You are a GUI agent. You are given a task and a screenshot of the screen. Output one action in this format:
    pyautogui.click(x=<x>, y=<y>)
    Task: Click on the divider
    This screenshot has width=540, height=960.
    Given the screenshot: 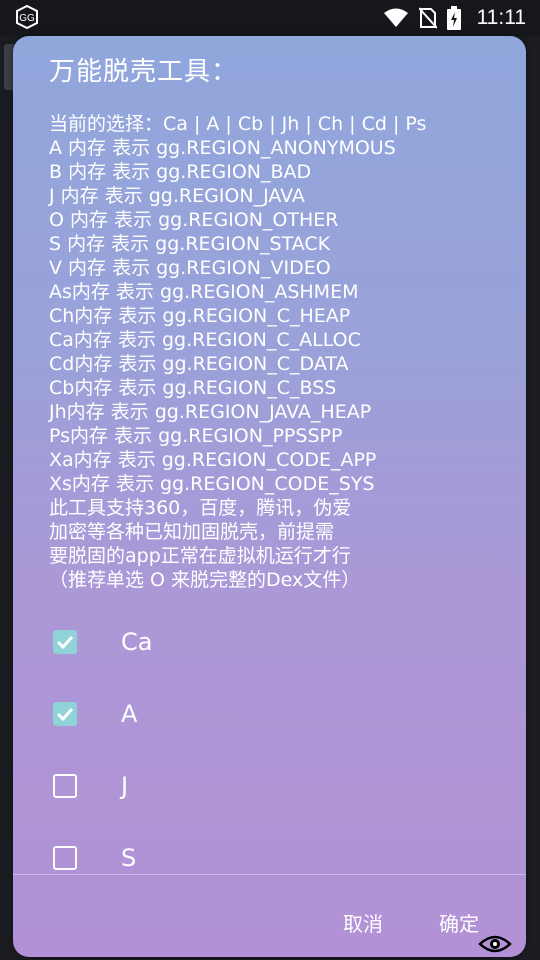 What is the action you would take?
    pyautogui.click(x=269, y=874)
    